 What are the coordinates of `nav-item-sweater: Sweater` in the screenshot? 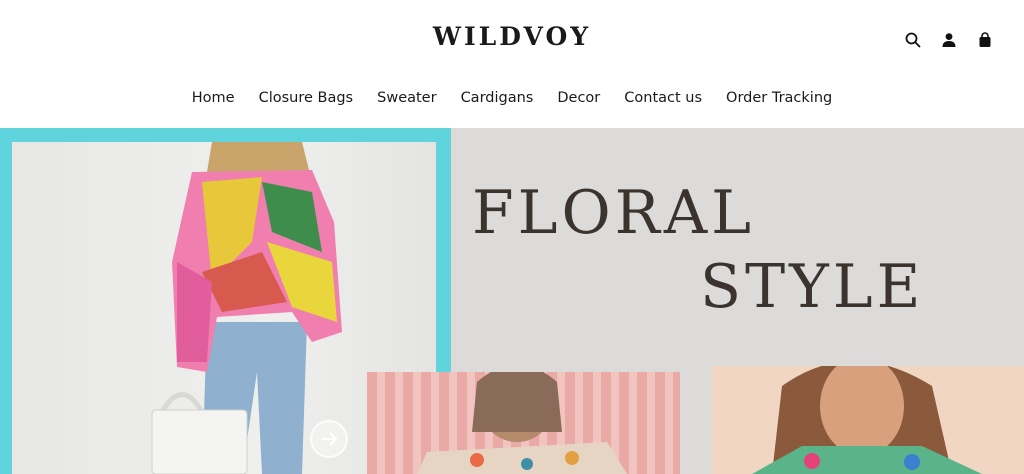 It's located at (406, 98).